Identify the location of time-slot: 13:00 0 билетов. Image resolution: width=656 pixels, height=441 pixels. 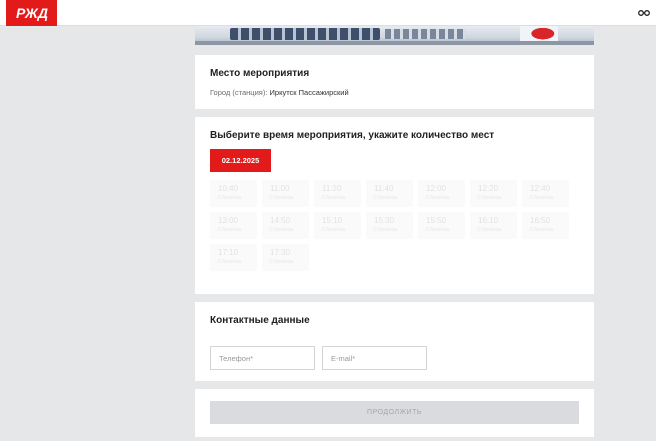
(233, 225).